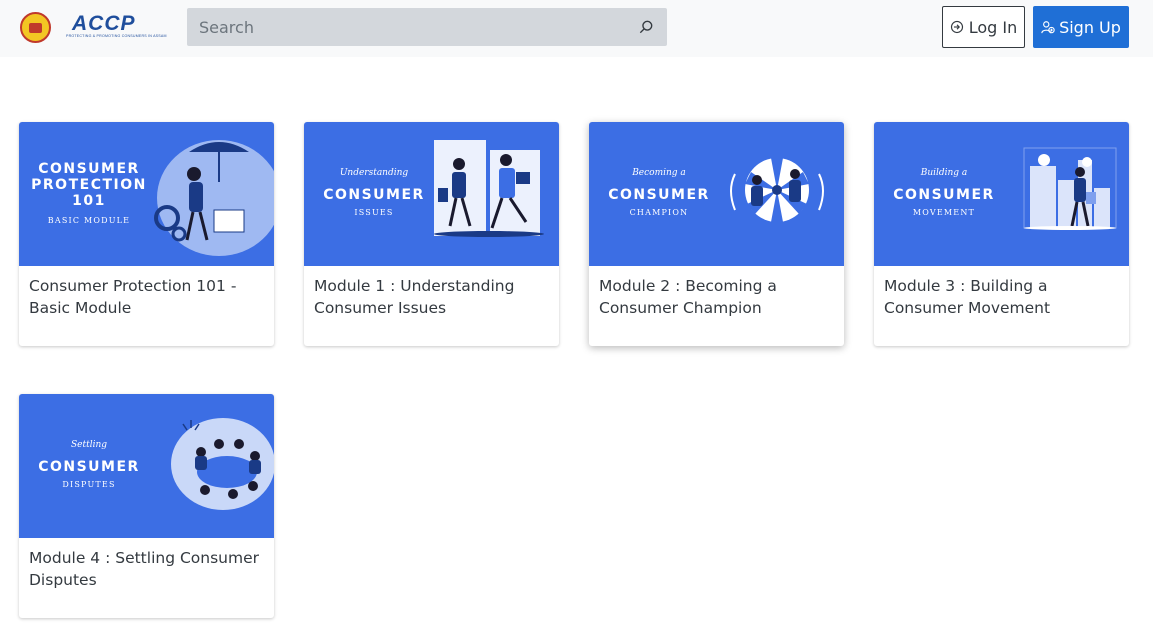 The width and height of the screenshot is (1153, 631). I want to click on thumb-main-text: CONSUMER PROTECTION 101, so click(89, 185).